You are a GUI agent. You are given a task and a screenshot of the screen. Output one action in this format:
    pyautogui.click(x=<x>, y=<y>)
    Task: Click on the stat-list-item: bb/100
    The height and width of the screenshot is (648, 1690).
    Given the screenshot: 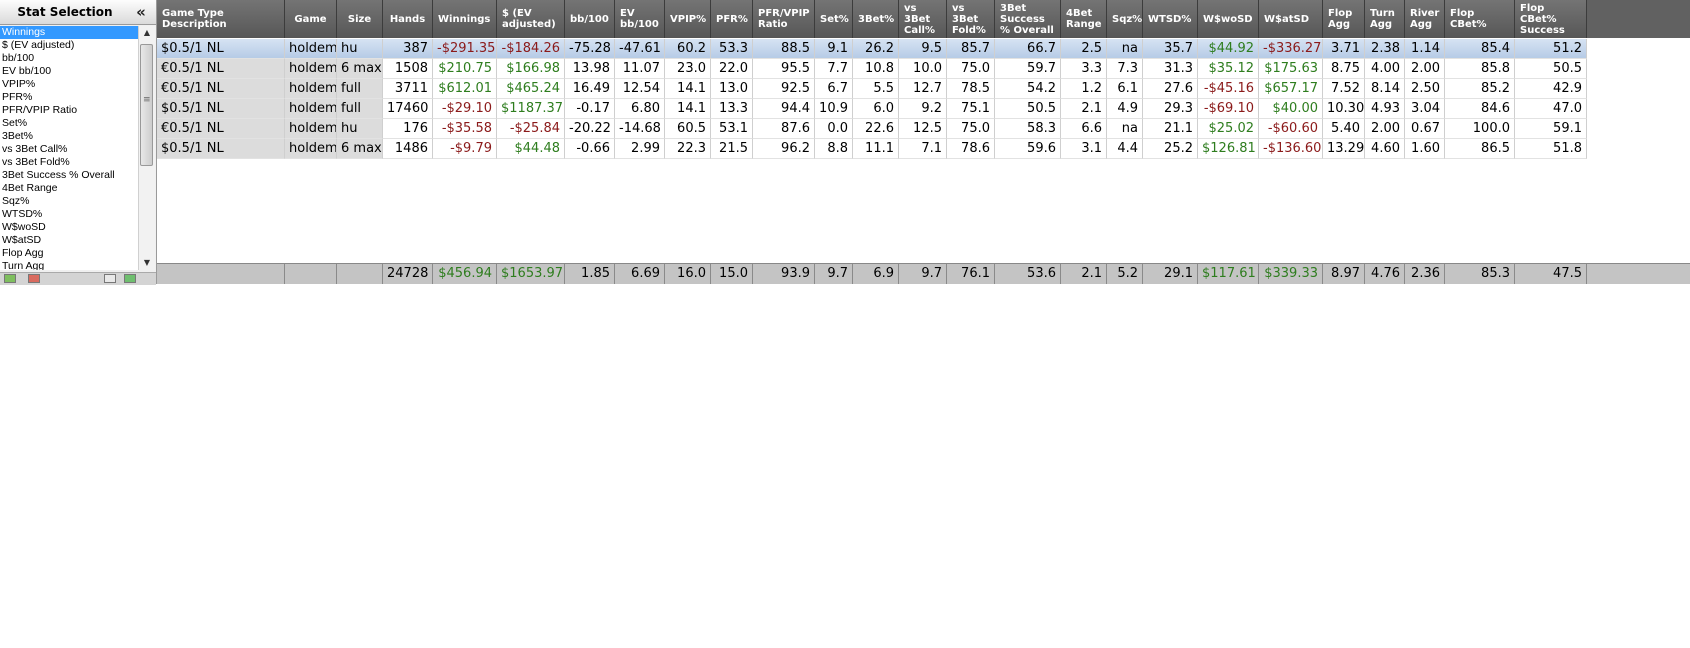 What is the action you would take?
    pyautogui.click(x=69, y=58)
    